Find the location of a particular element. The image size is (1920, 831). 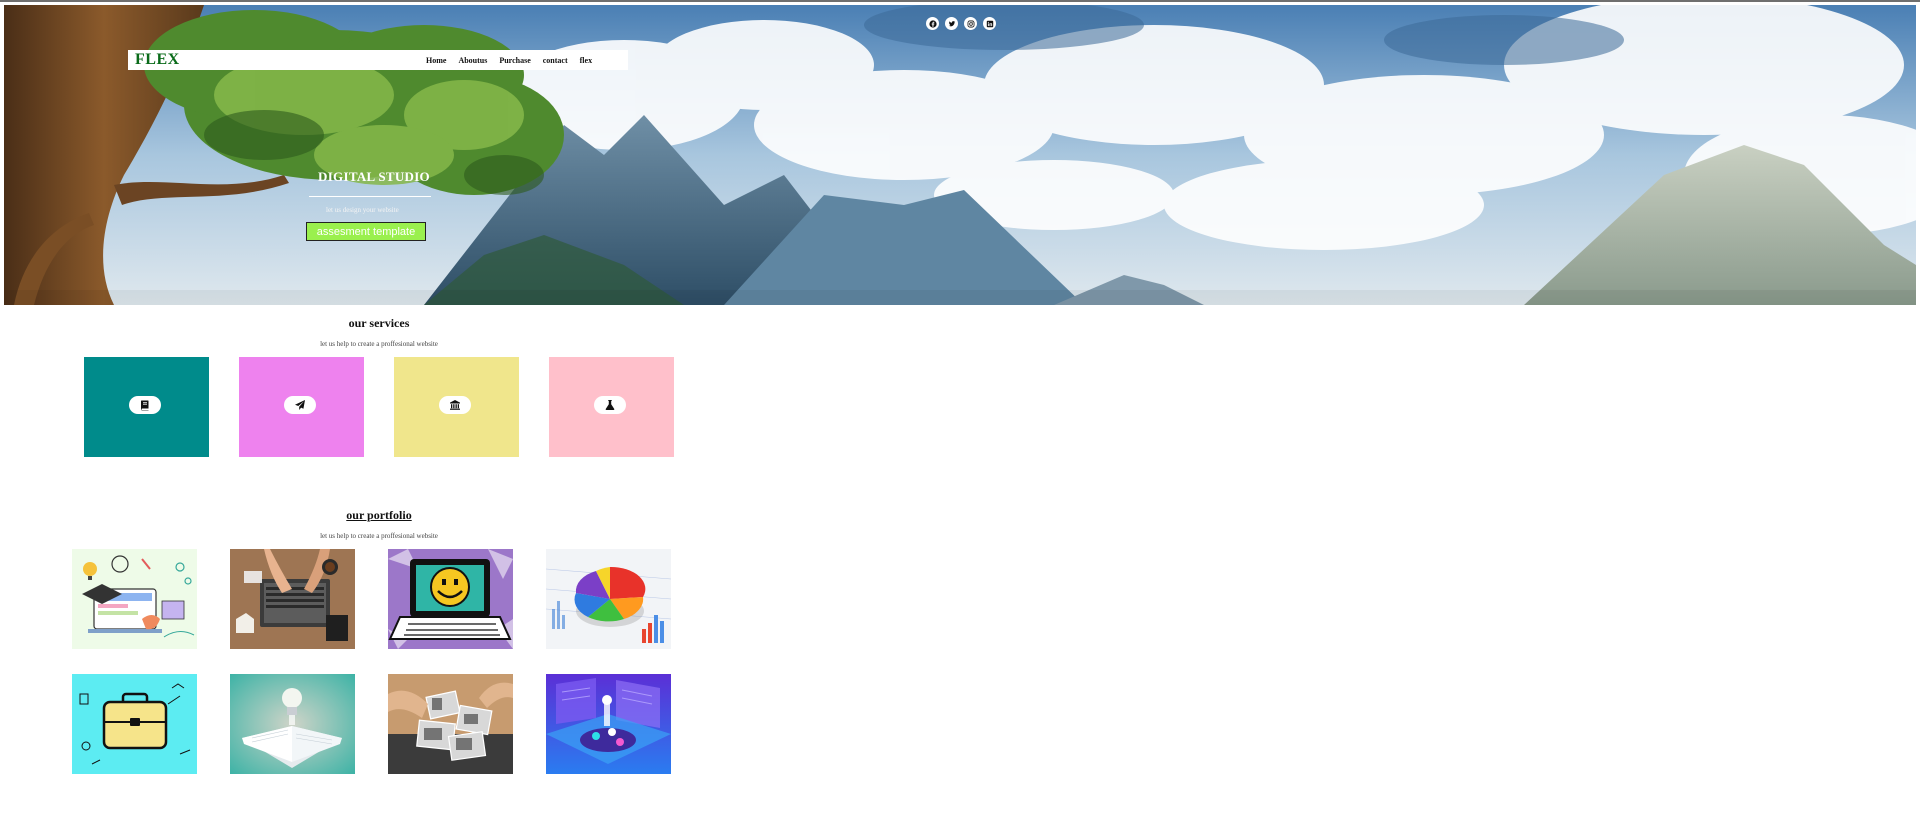

book-icon is located at coordinates (145, 405).